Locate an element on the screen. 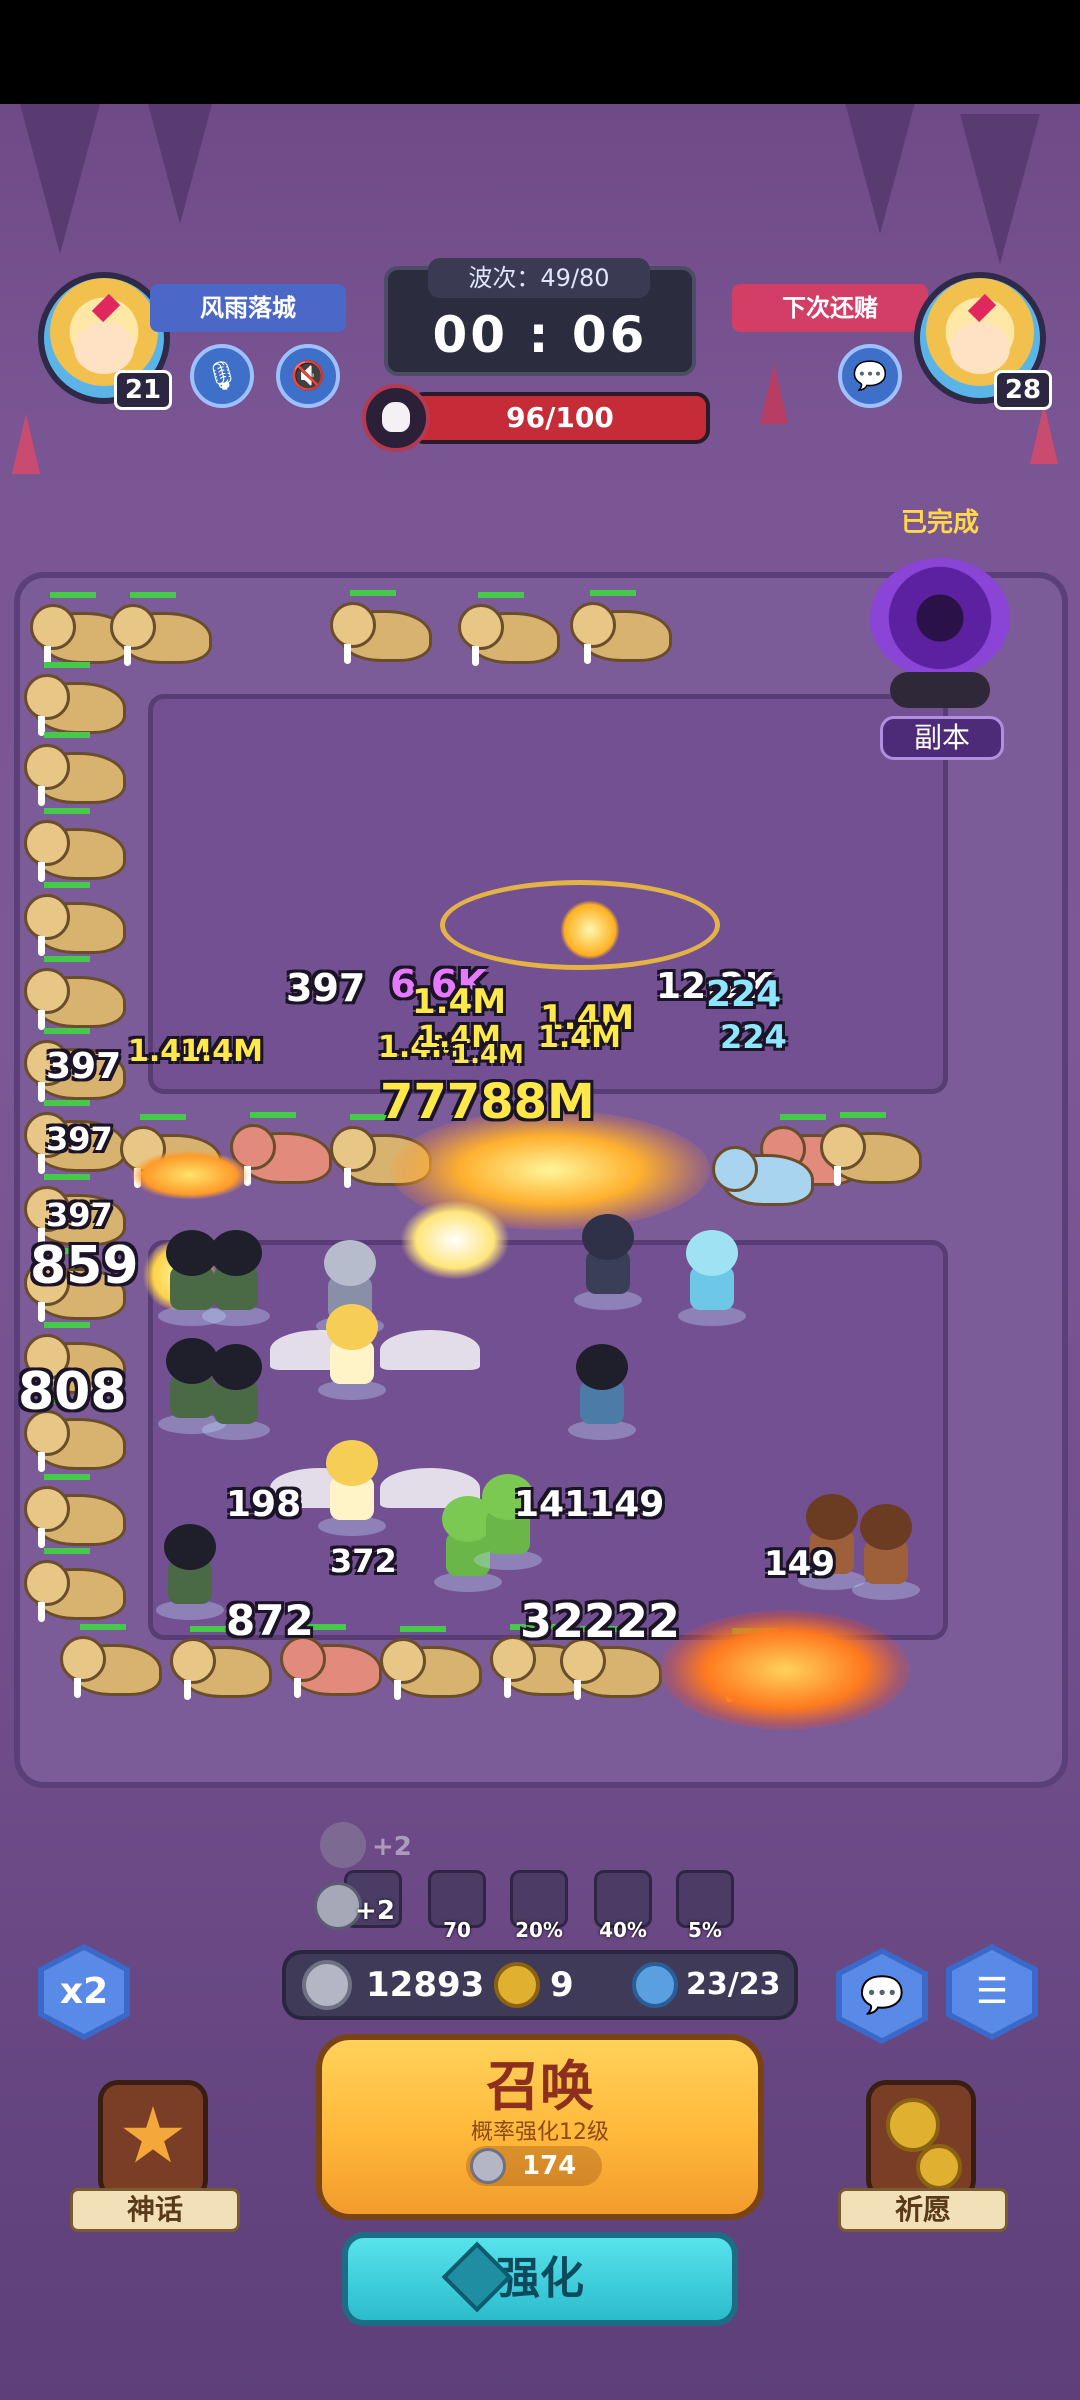 This screenshot has width=1080, height=2400. hero-soldier is located at coordinates (602, 1390).